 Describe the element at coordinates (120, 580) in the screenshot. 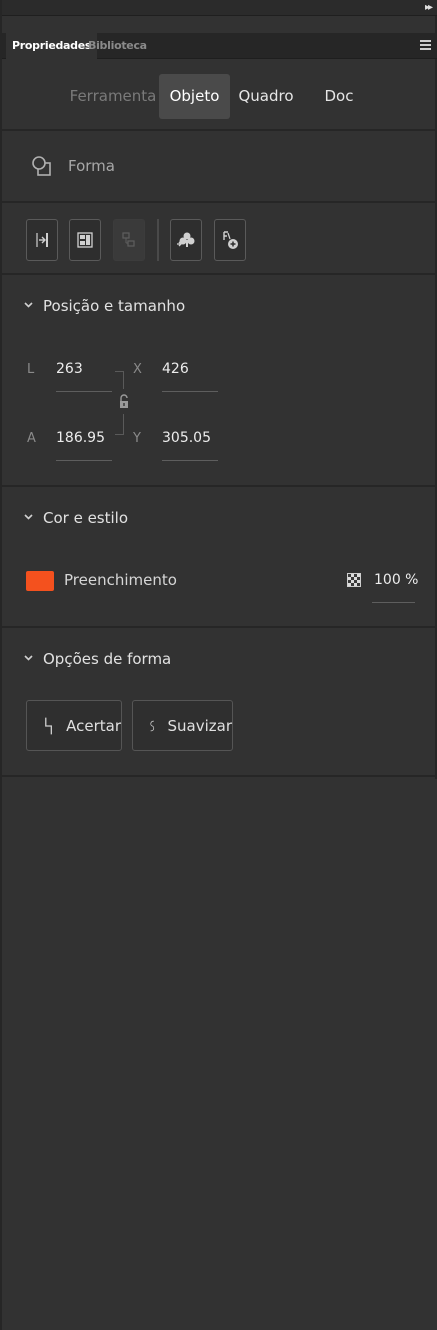

I see `fill-label: Preenchimento` at that location.